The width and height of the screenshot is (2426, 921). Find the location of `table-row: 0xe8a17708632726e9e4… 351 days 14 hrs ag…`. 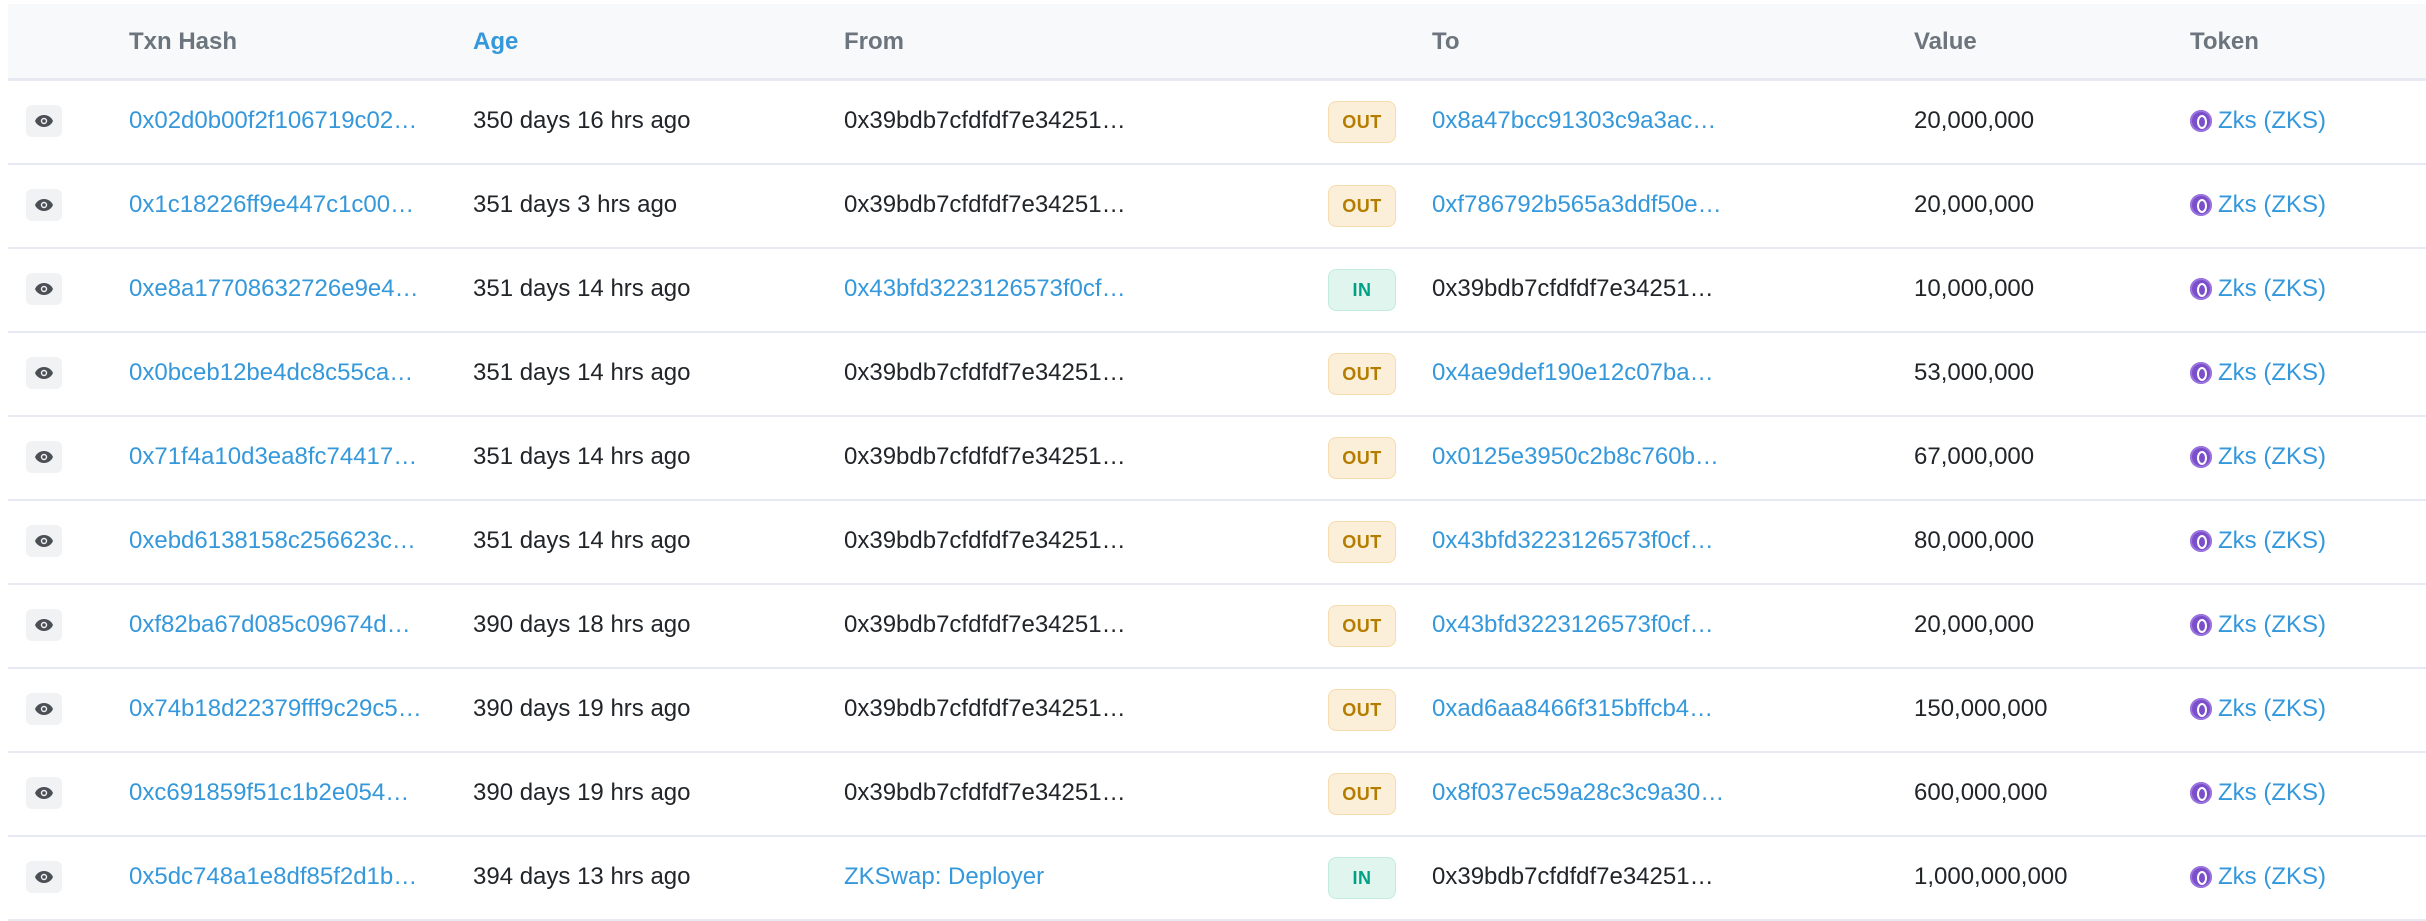

table-row: 0xe8a17708632726e9e4… 351 days 14 hrs ag… is located at coordinates (1217, 291).